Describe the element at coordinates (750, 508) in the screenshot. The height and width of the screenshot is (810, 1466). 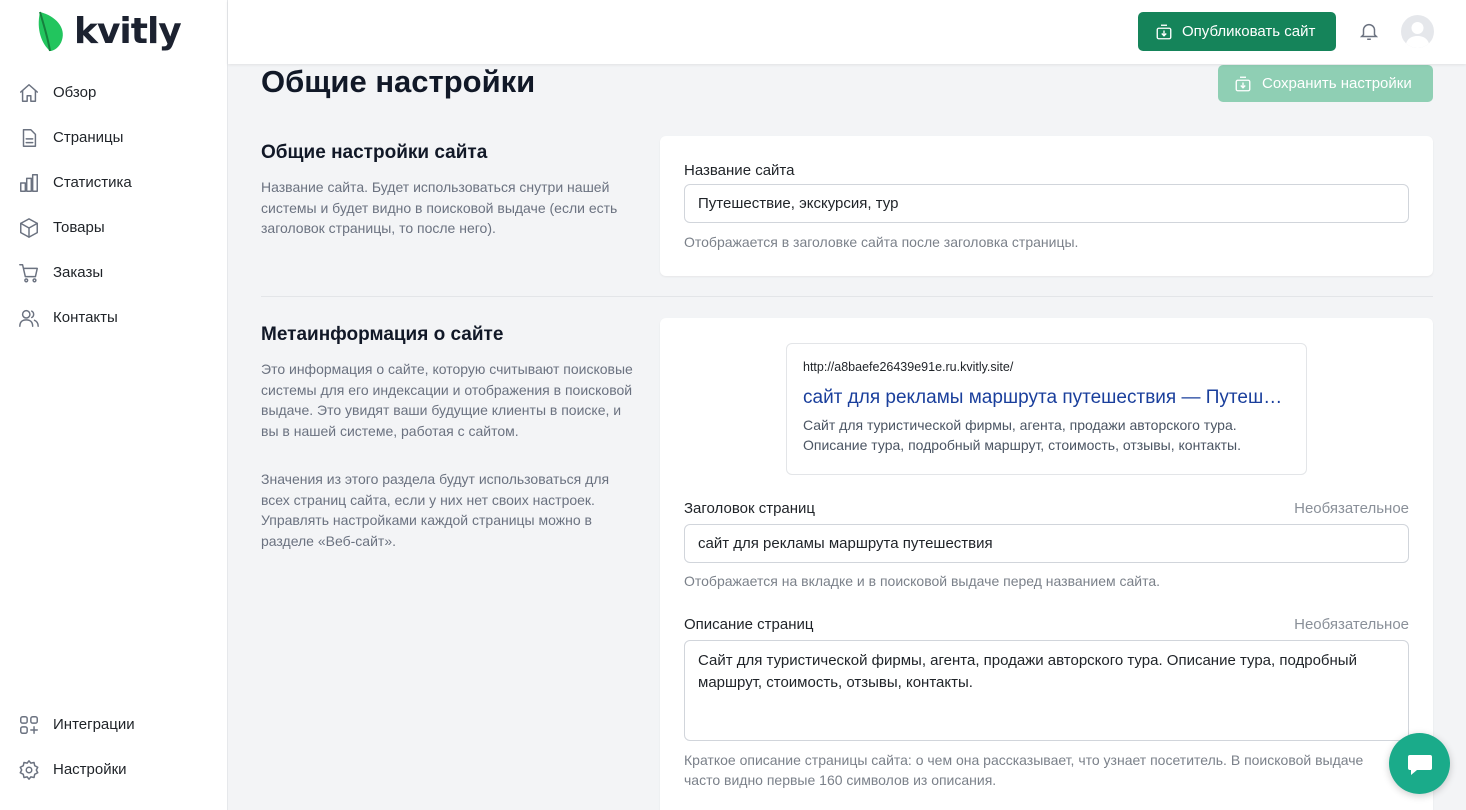
I see `page-title-label: Заголовок страниц` at that location.